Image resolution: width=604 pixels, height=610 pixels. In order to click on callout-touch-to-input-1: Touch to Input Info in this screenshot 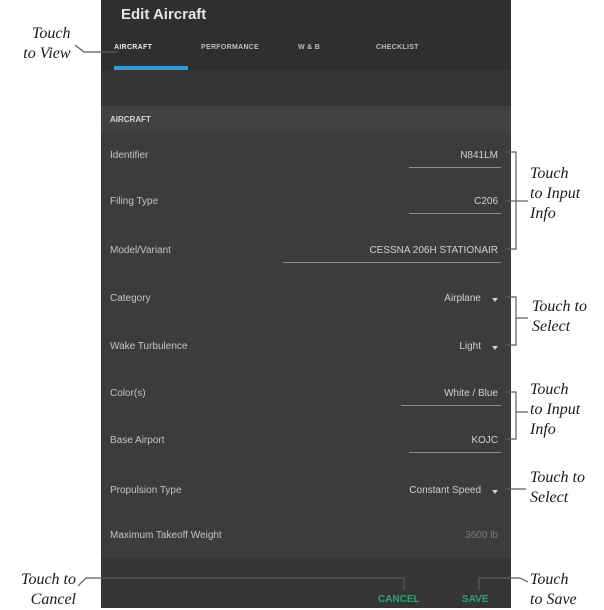, I will do `click(555, 194)`.